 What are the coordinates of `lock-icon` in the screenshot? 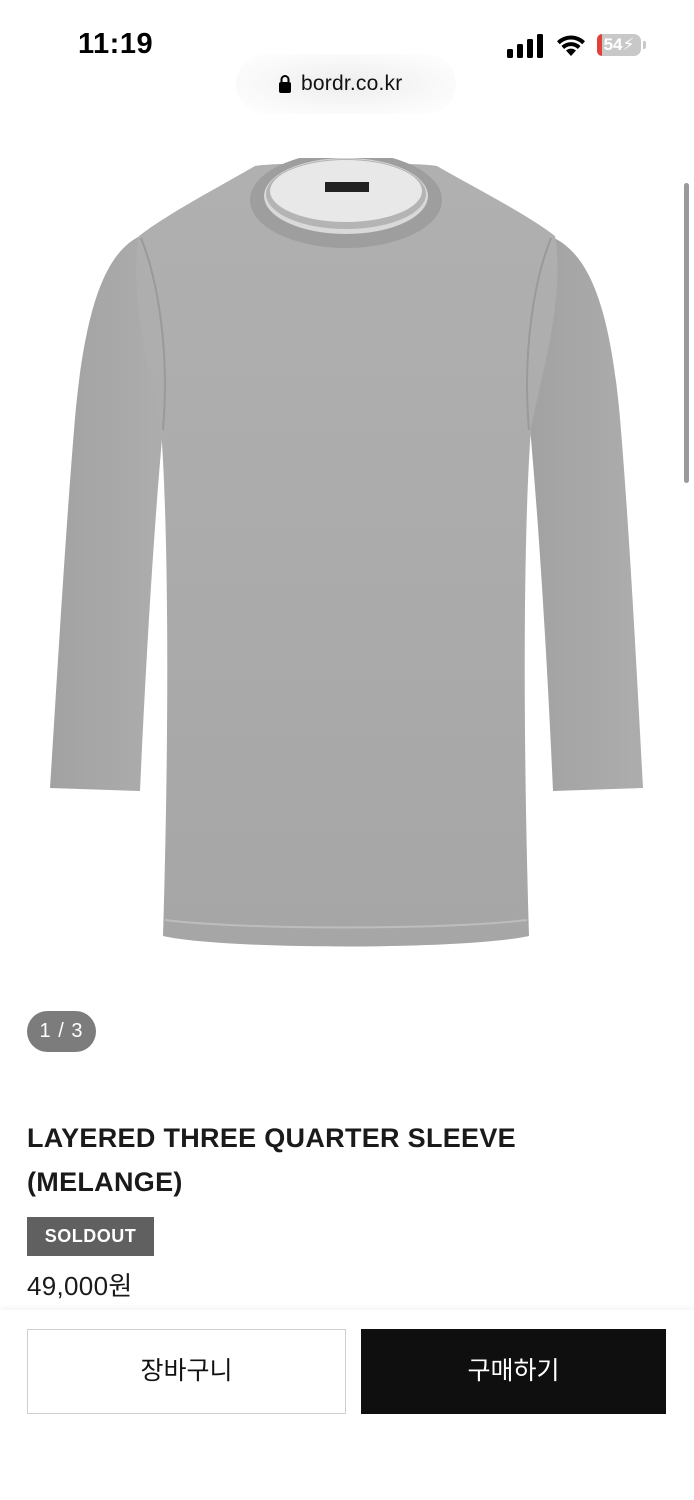 It's located at (285, 84).